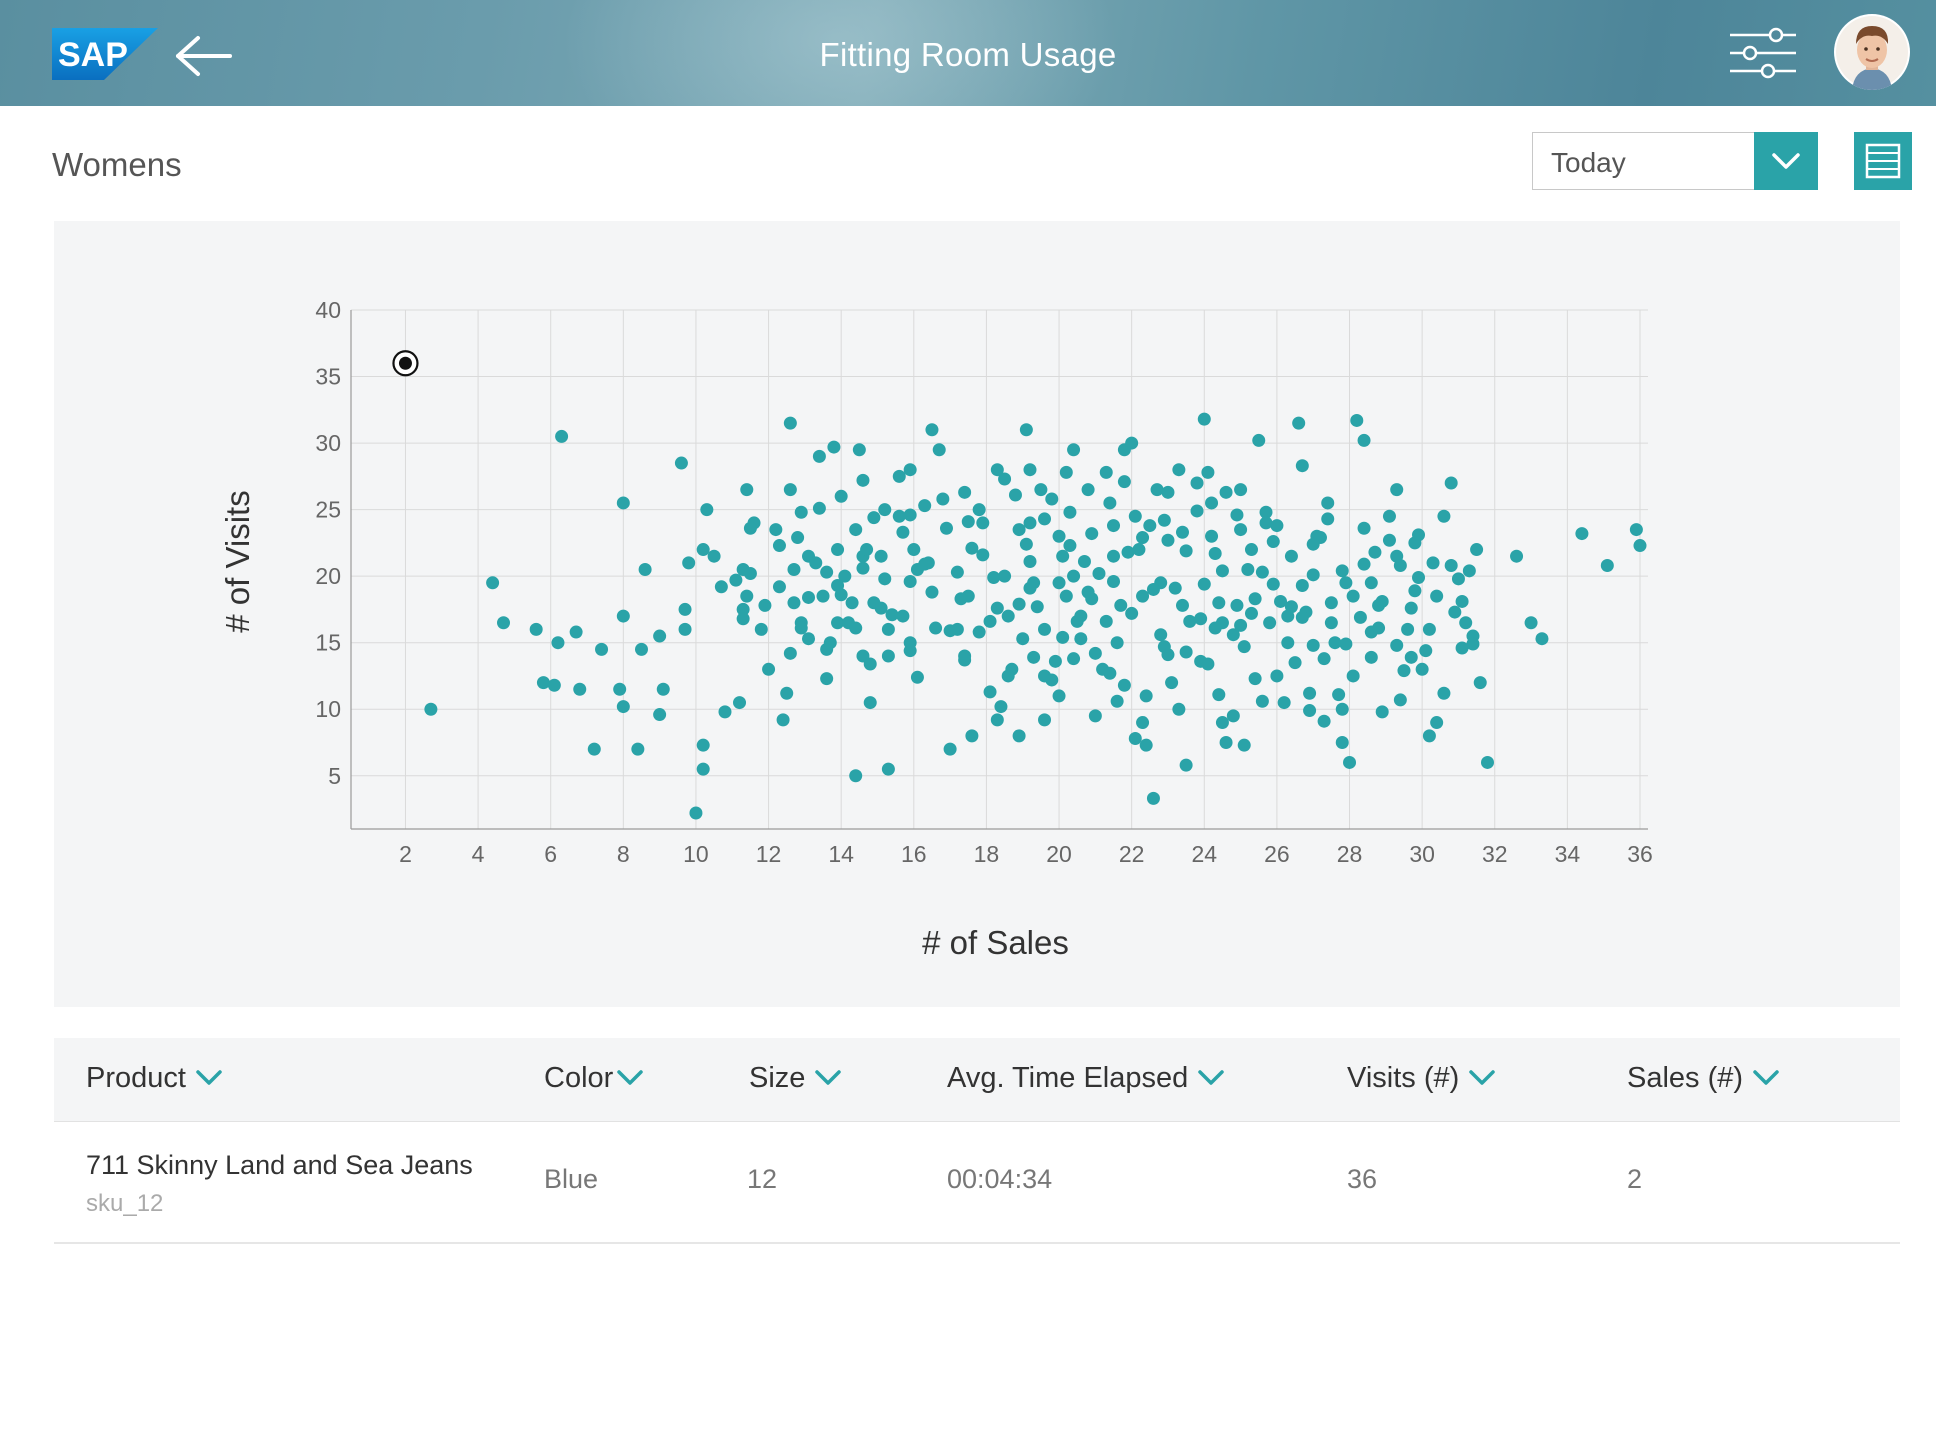 The width and height of the screenshot is (1936, 1456). Describe the element at coordinates (1883, 161) in the screenshot. I see `list-view-button` at that location.